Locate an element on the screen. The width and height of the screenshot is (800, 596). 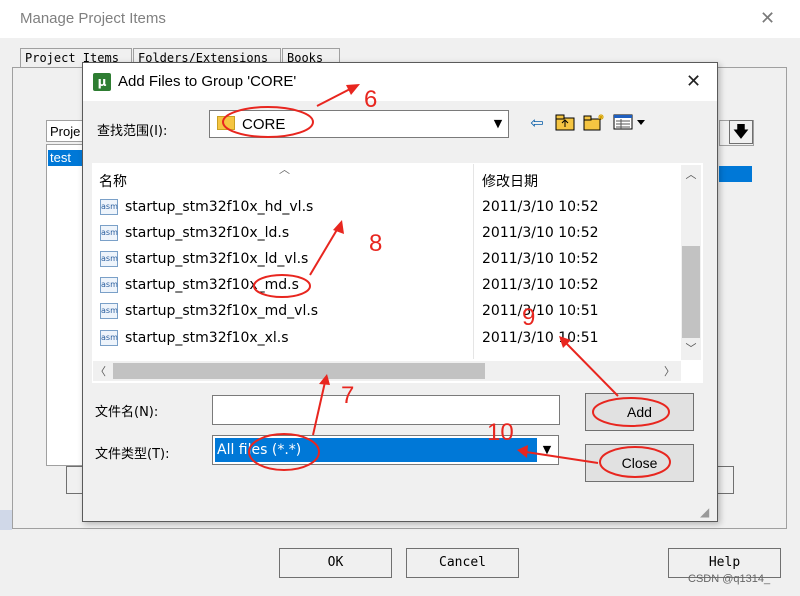
annotation-ellipse-filetype is located at coordinates (284, 452).